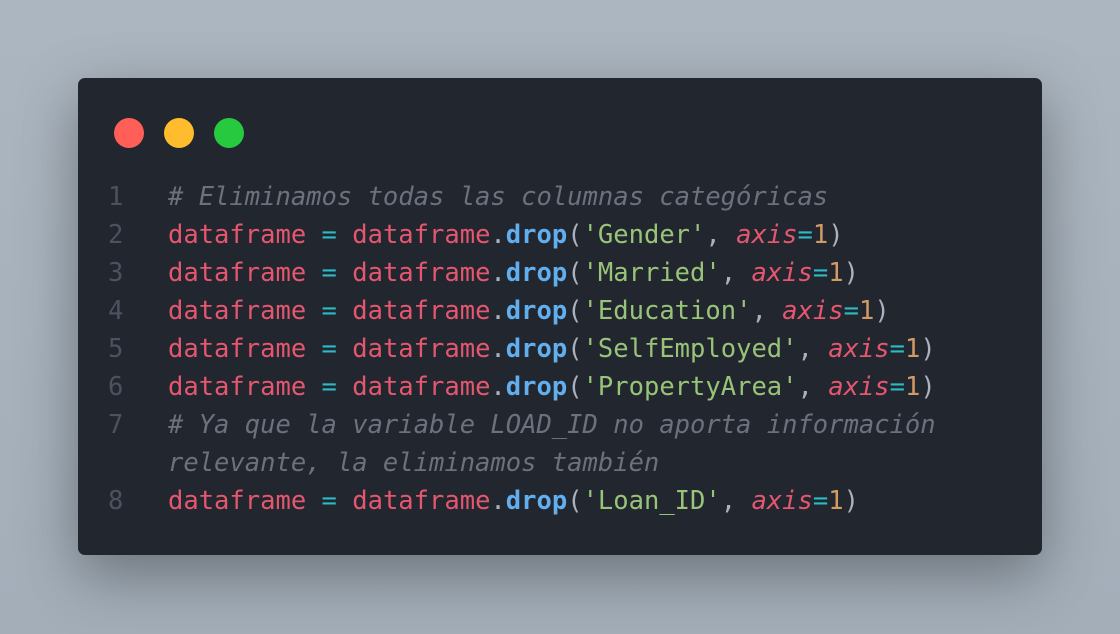 The width and height of the screenshot is (1120, 634). Describe the element at coordinates (229, 133) in the screenshot. I see `maximize-button` at that location.